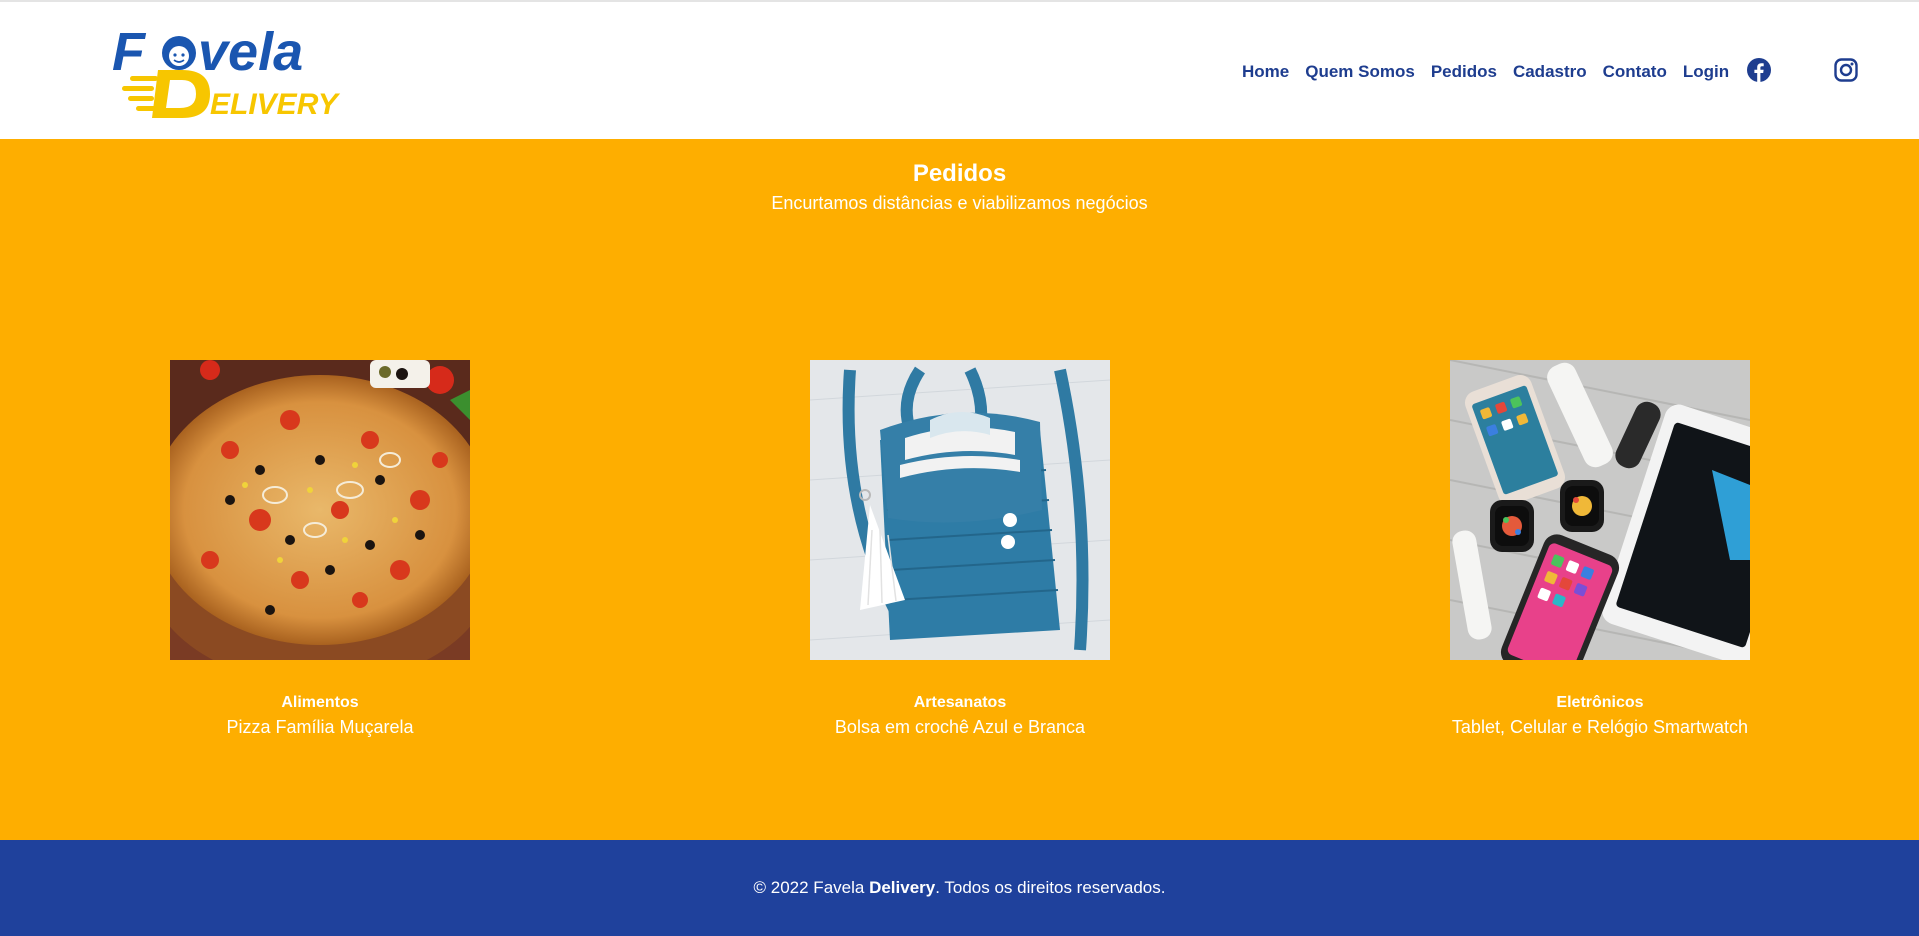  What do you see at coordinates (129, 52) in the screenshot?
I see `svg-text: F` at bounding box center [129, 52].